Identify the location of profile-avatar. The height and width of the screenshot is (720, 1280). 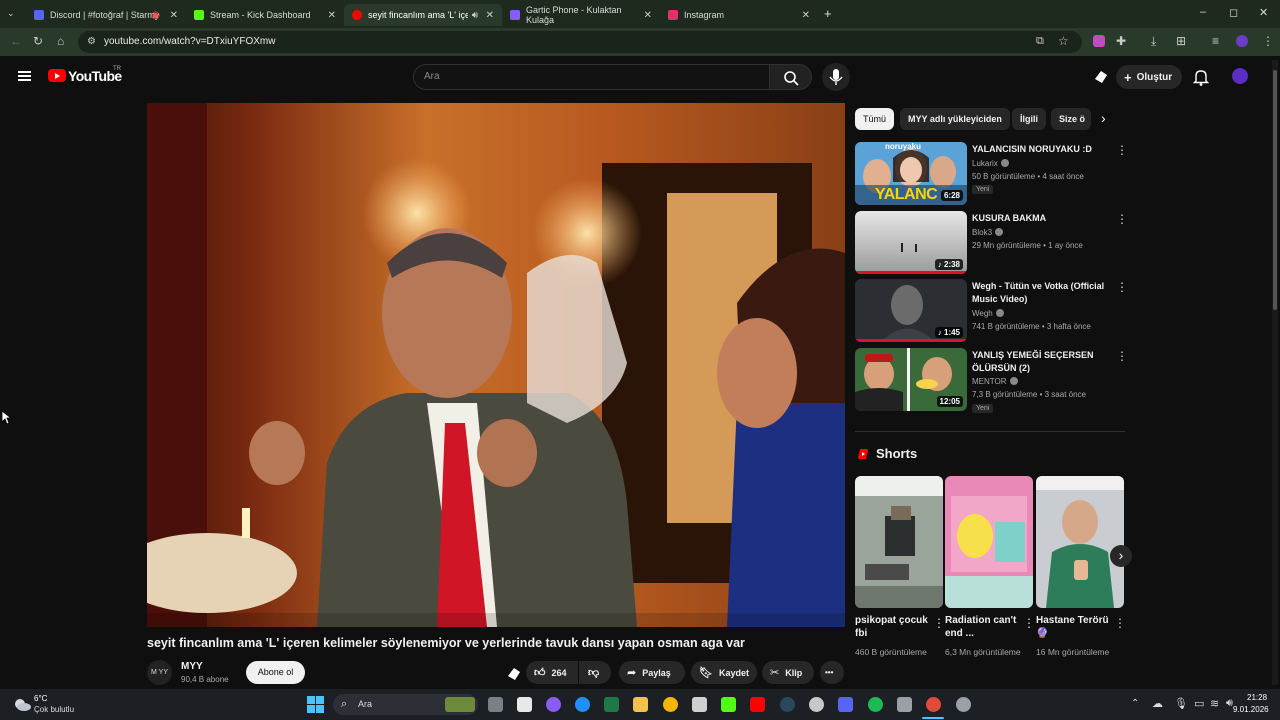
(1242, 41).